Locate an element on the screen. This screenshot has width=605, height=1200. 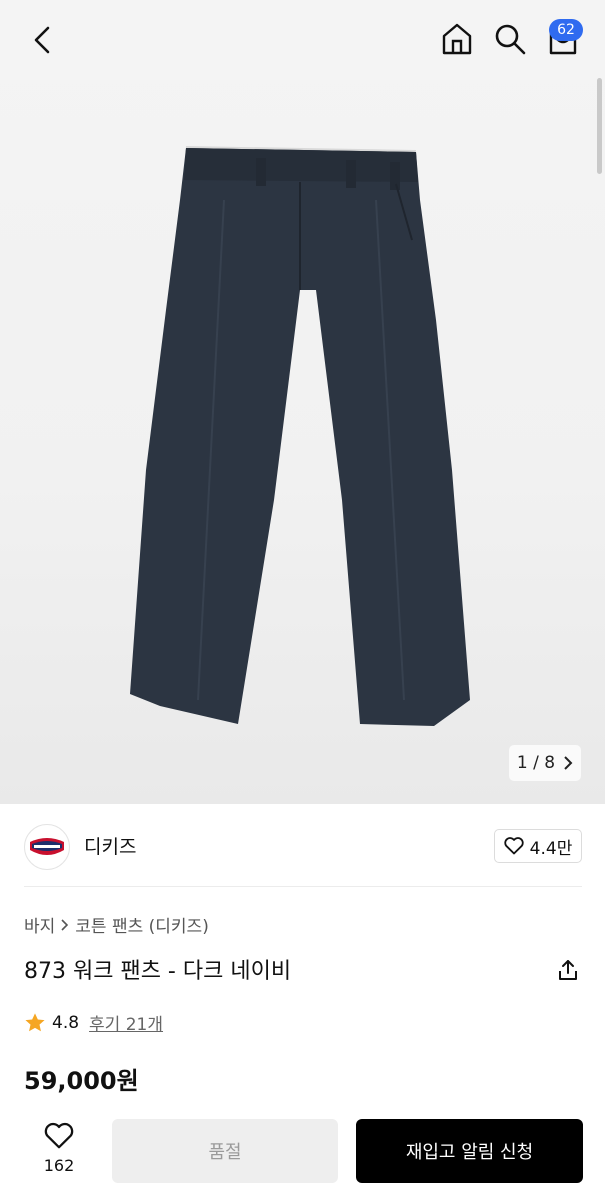
brand-like-button: 4.4만 is located at coordinates (538, 846).